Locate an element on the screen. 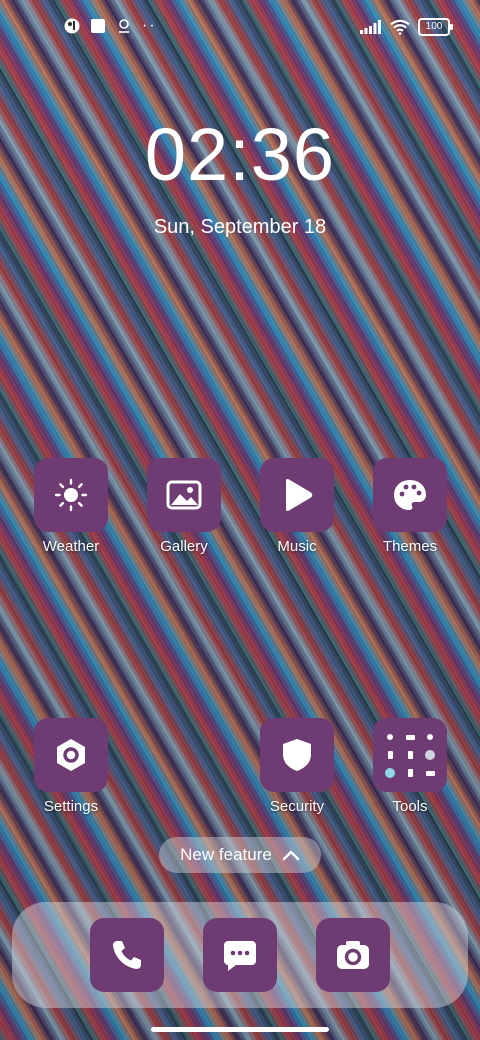 The height and width of the screenshot is (1040, 480). dock is located at coordinates (240, 955).